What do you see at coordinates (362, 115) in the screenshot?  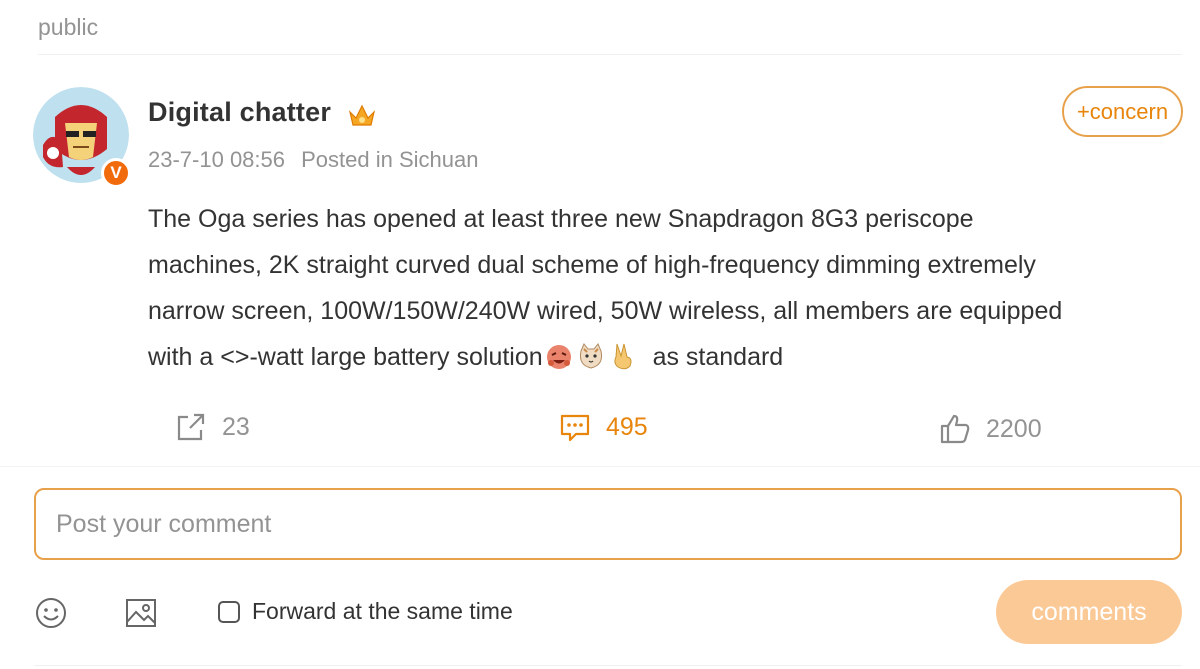 I see `crown-icon` at bounding box center [362, 115].